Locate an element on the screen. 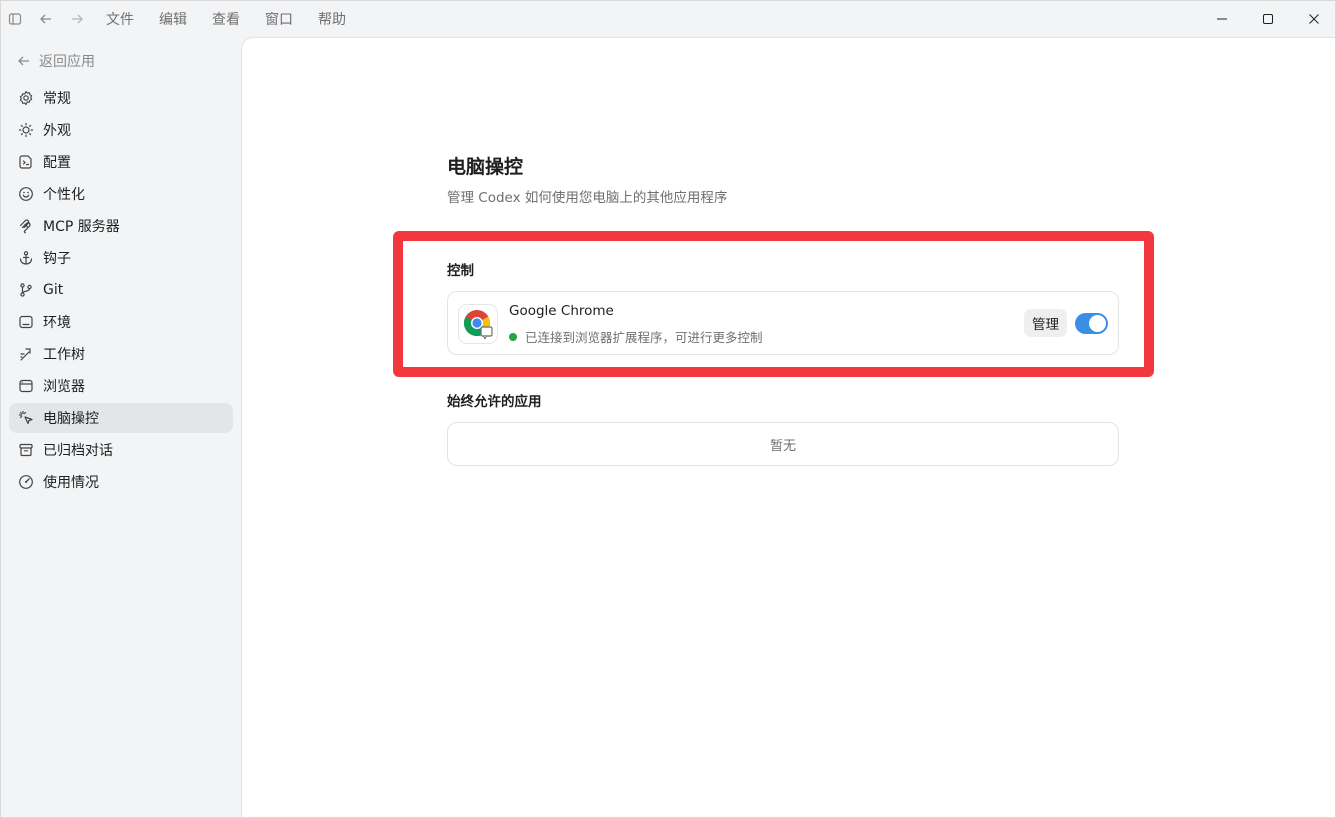  window-controls is located at coordinates (1267, 19).